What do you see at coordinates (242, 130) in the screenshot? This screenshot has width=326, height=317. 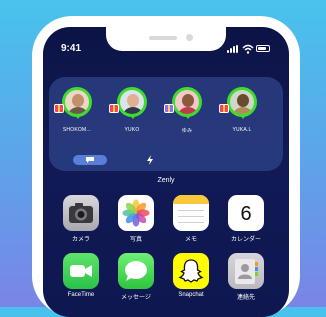 I see `friend-name: YUKA.L` at bounding box center [242, 130].